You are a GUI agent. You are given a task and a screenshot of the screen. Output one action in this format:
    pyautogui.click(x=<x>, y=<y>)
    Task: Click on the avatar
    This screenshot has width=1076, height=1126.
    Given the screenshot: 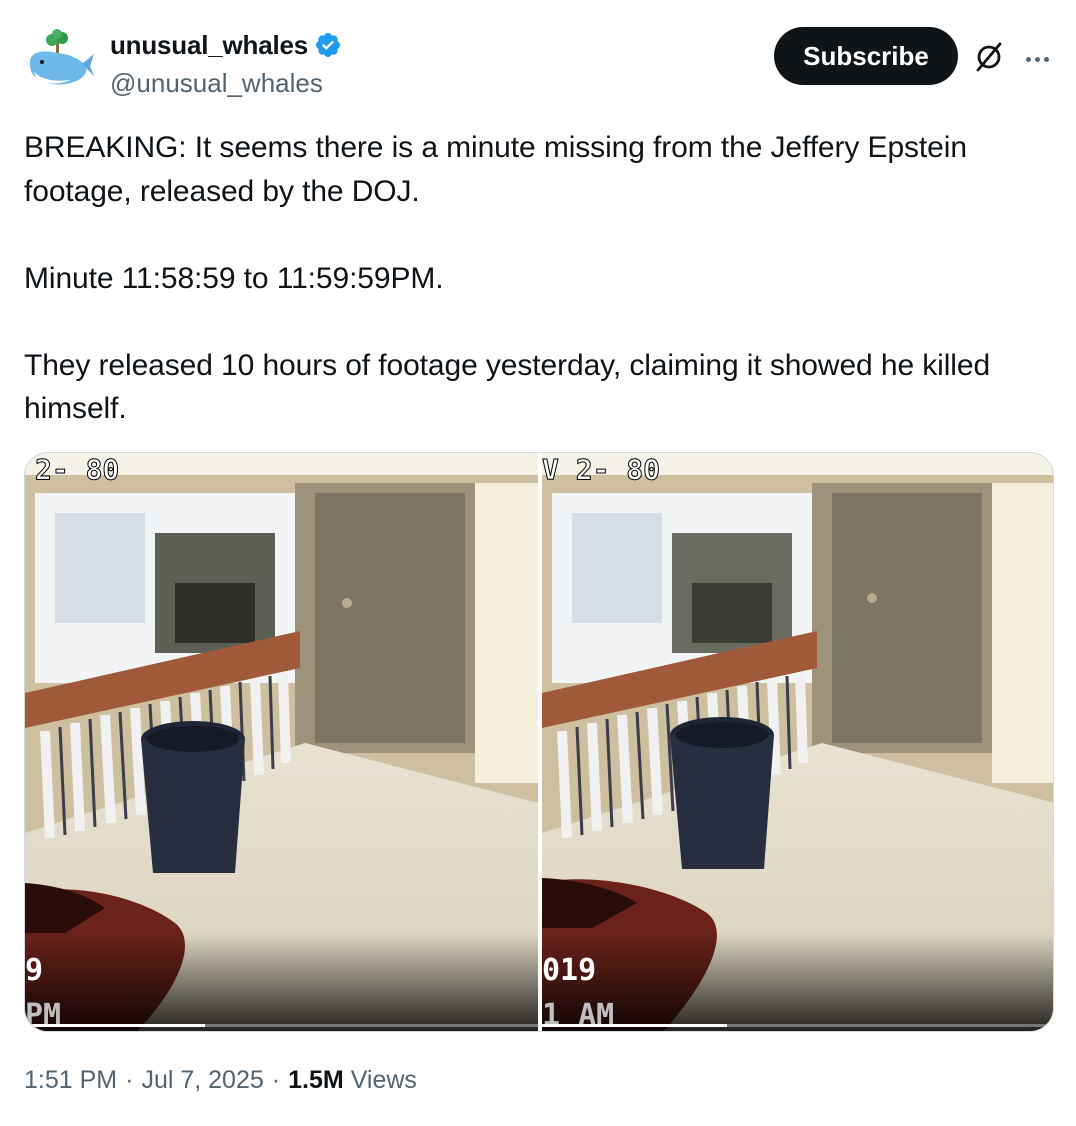 What is the action you would take?
    pyautogui.click(x=60, y=64)
    